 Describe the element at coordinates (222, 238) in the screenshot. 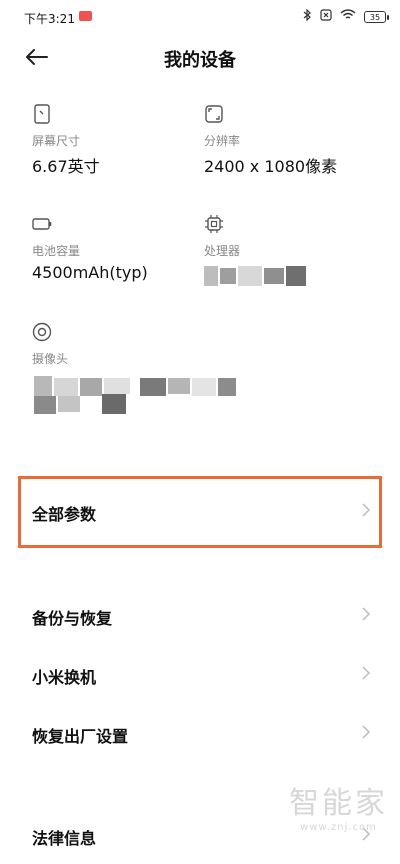

I see `spec-processor: 处理器` at that location.